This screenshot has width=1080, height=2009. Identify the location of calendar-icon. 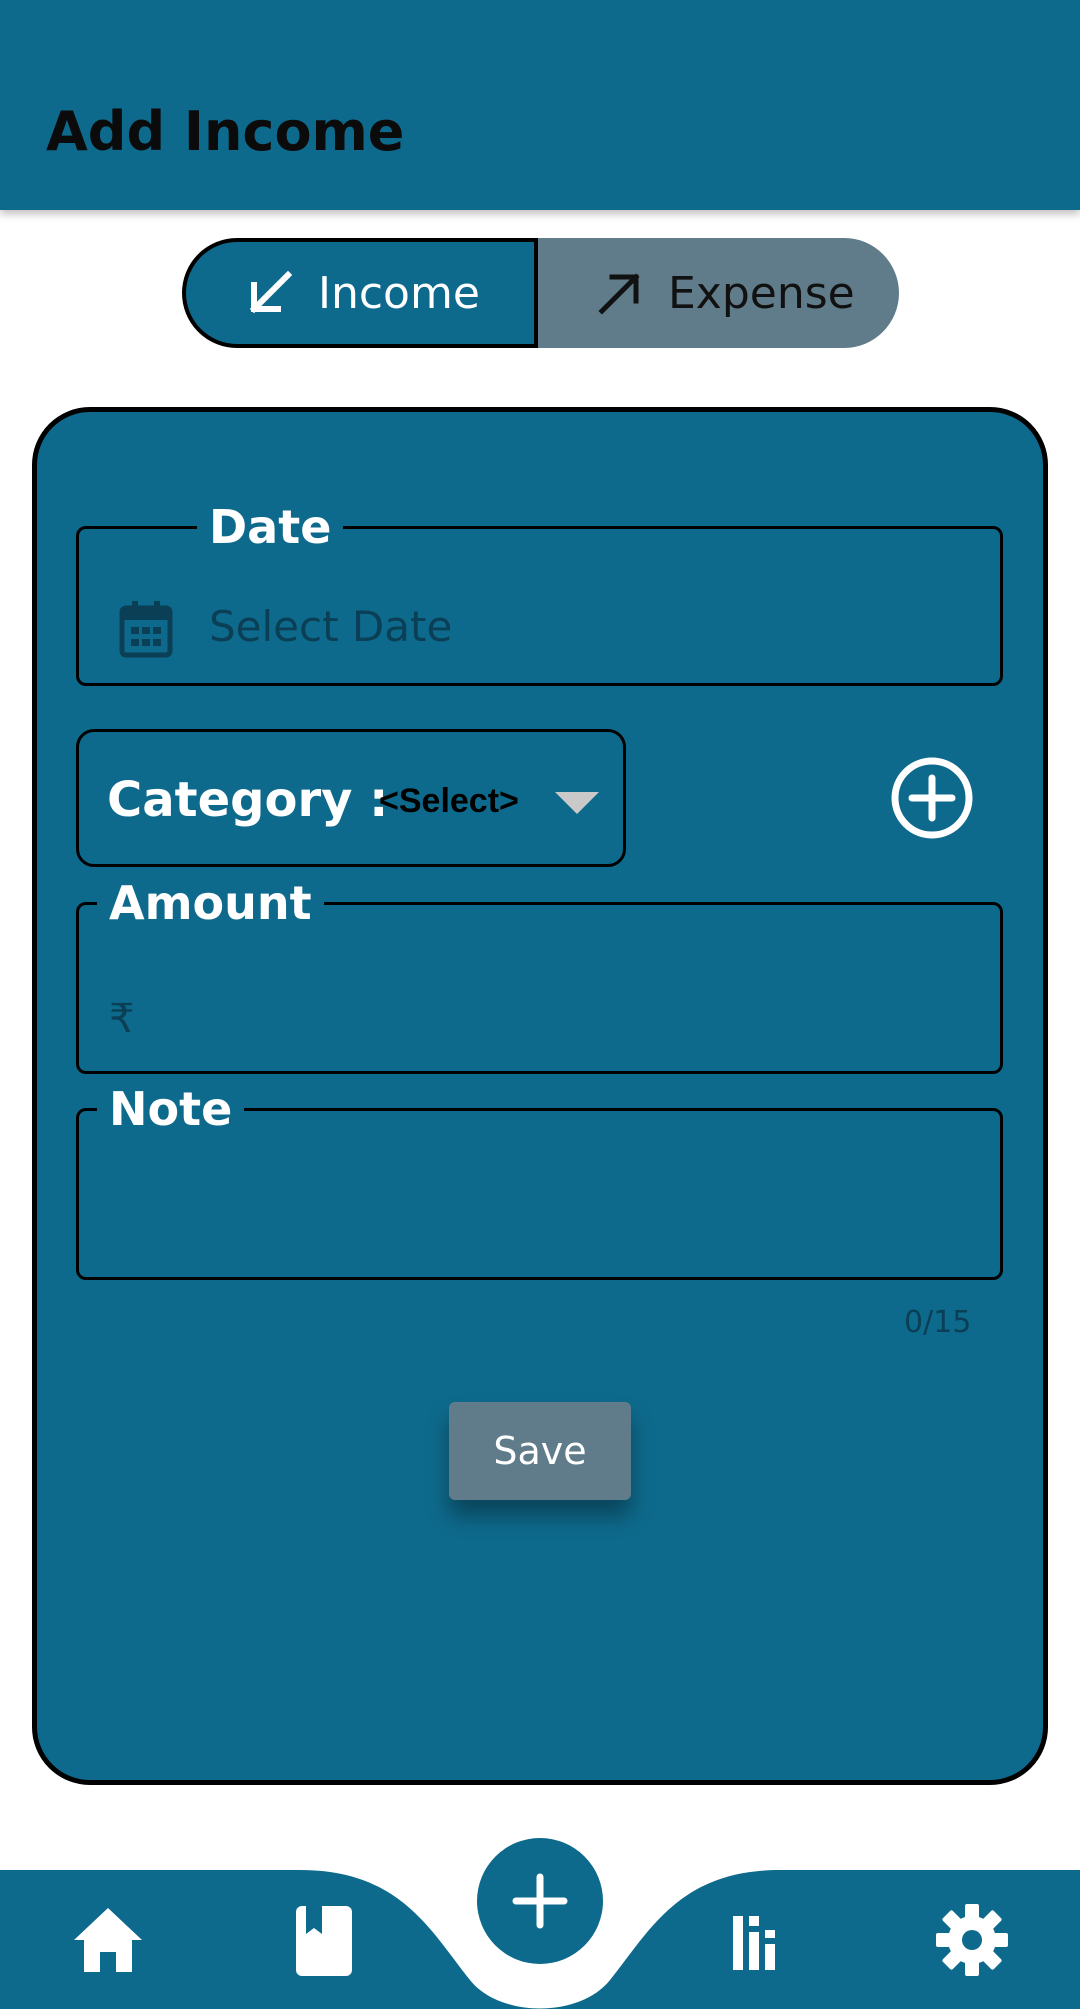
(146, 629).